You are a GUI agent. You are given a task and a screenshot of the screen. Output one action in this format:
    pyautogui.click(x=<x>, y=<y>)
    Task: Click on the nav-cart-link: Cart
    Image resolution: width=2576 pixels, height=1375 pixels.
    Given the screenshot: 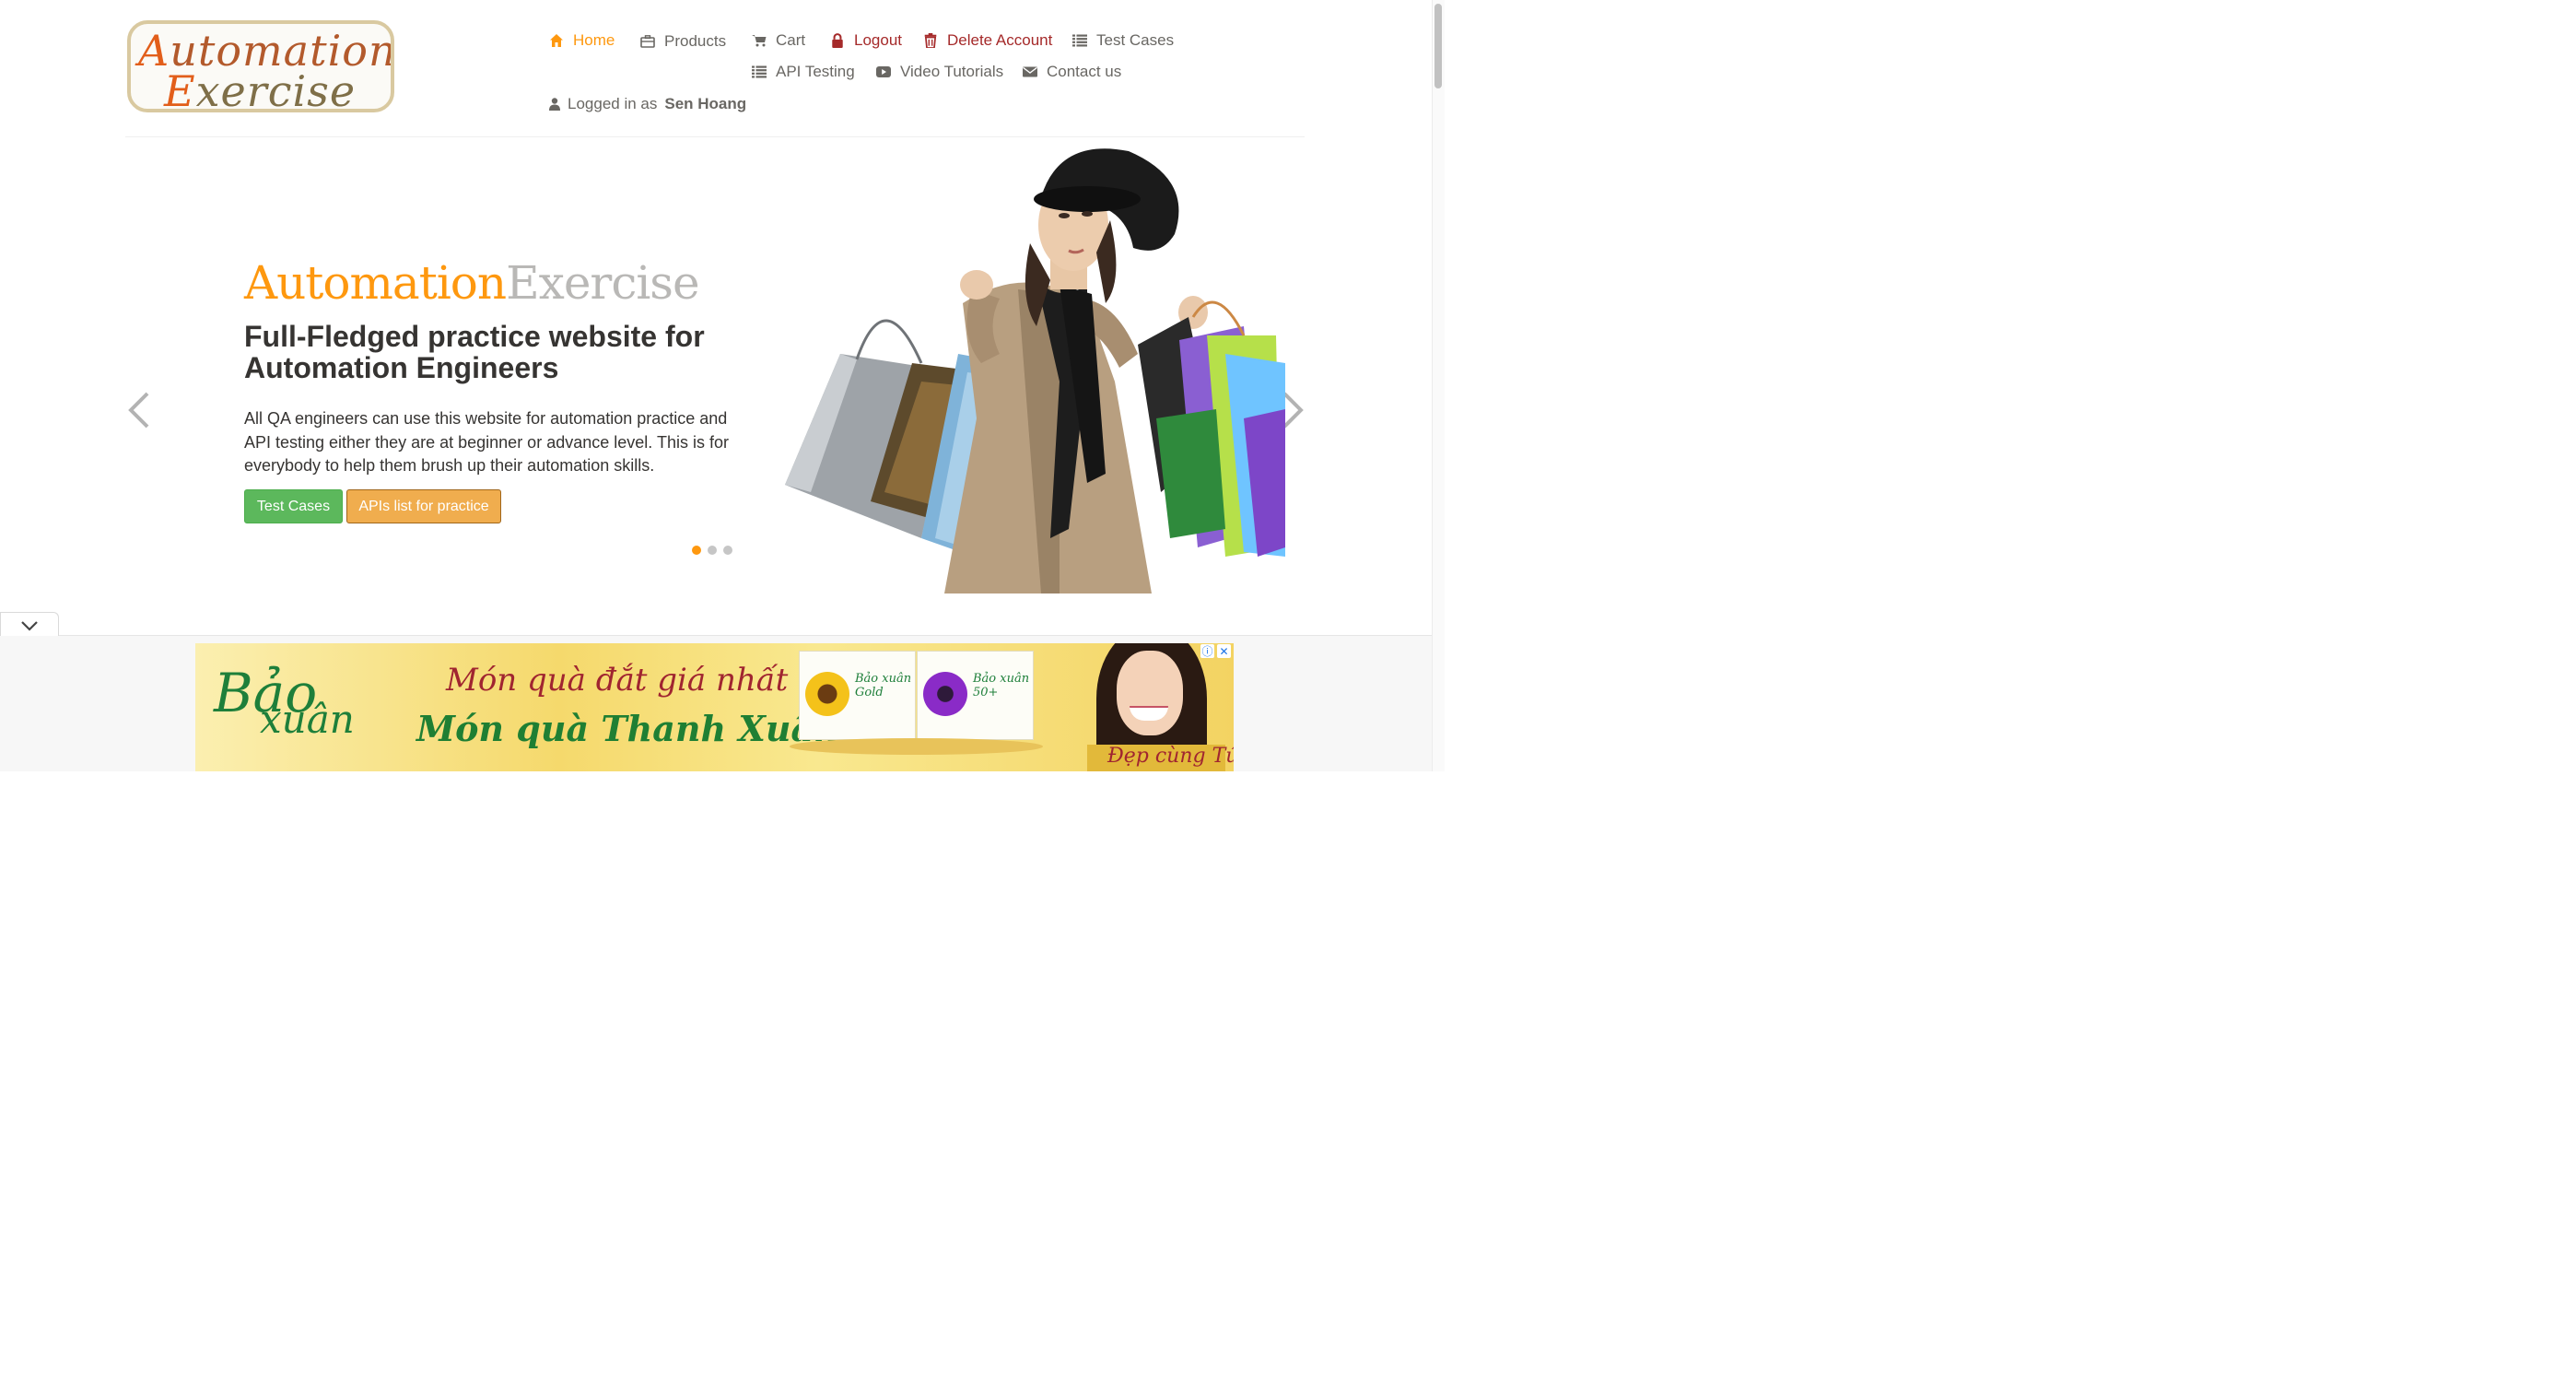 What is the action you would take?
    pyautogui.click(x=778, y=40)
    